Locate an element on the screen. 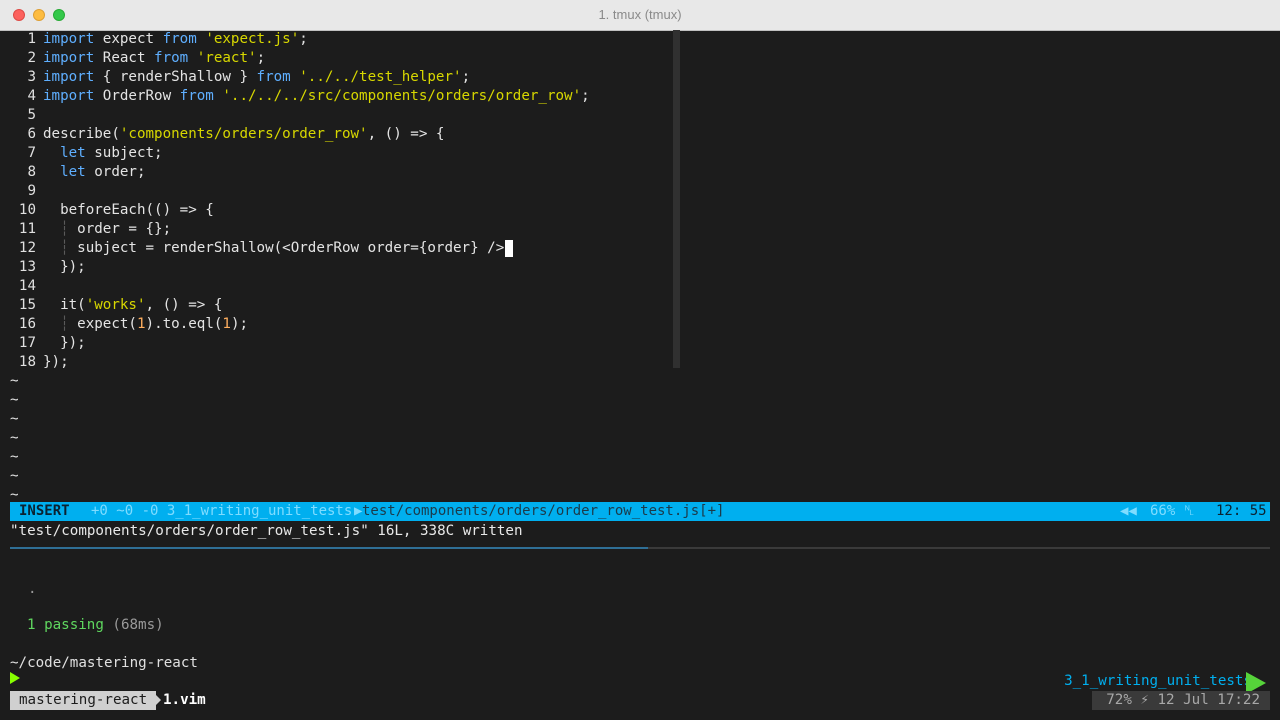 Image resolution: width=1280 pixels, height=720 pixels. color-column-marker is located at coordinates (676, 199).